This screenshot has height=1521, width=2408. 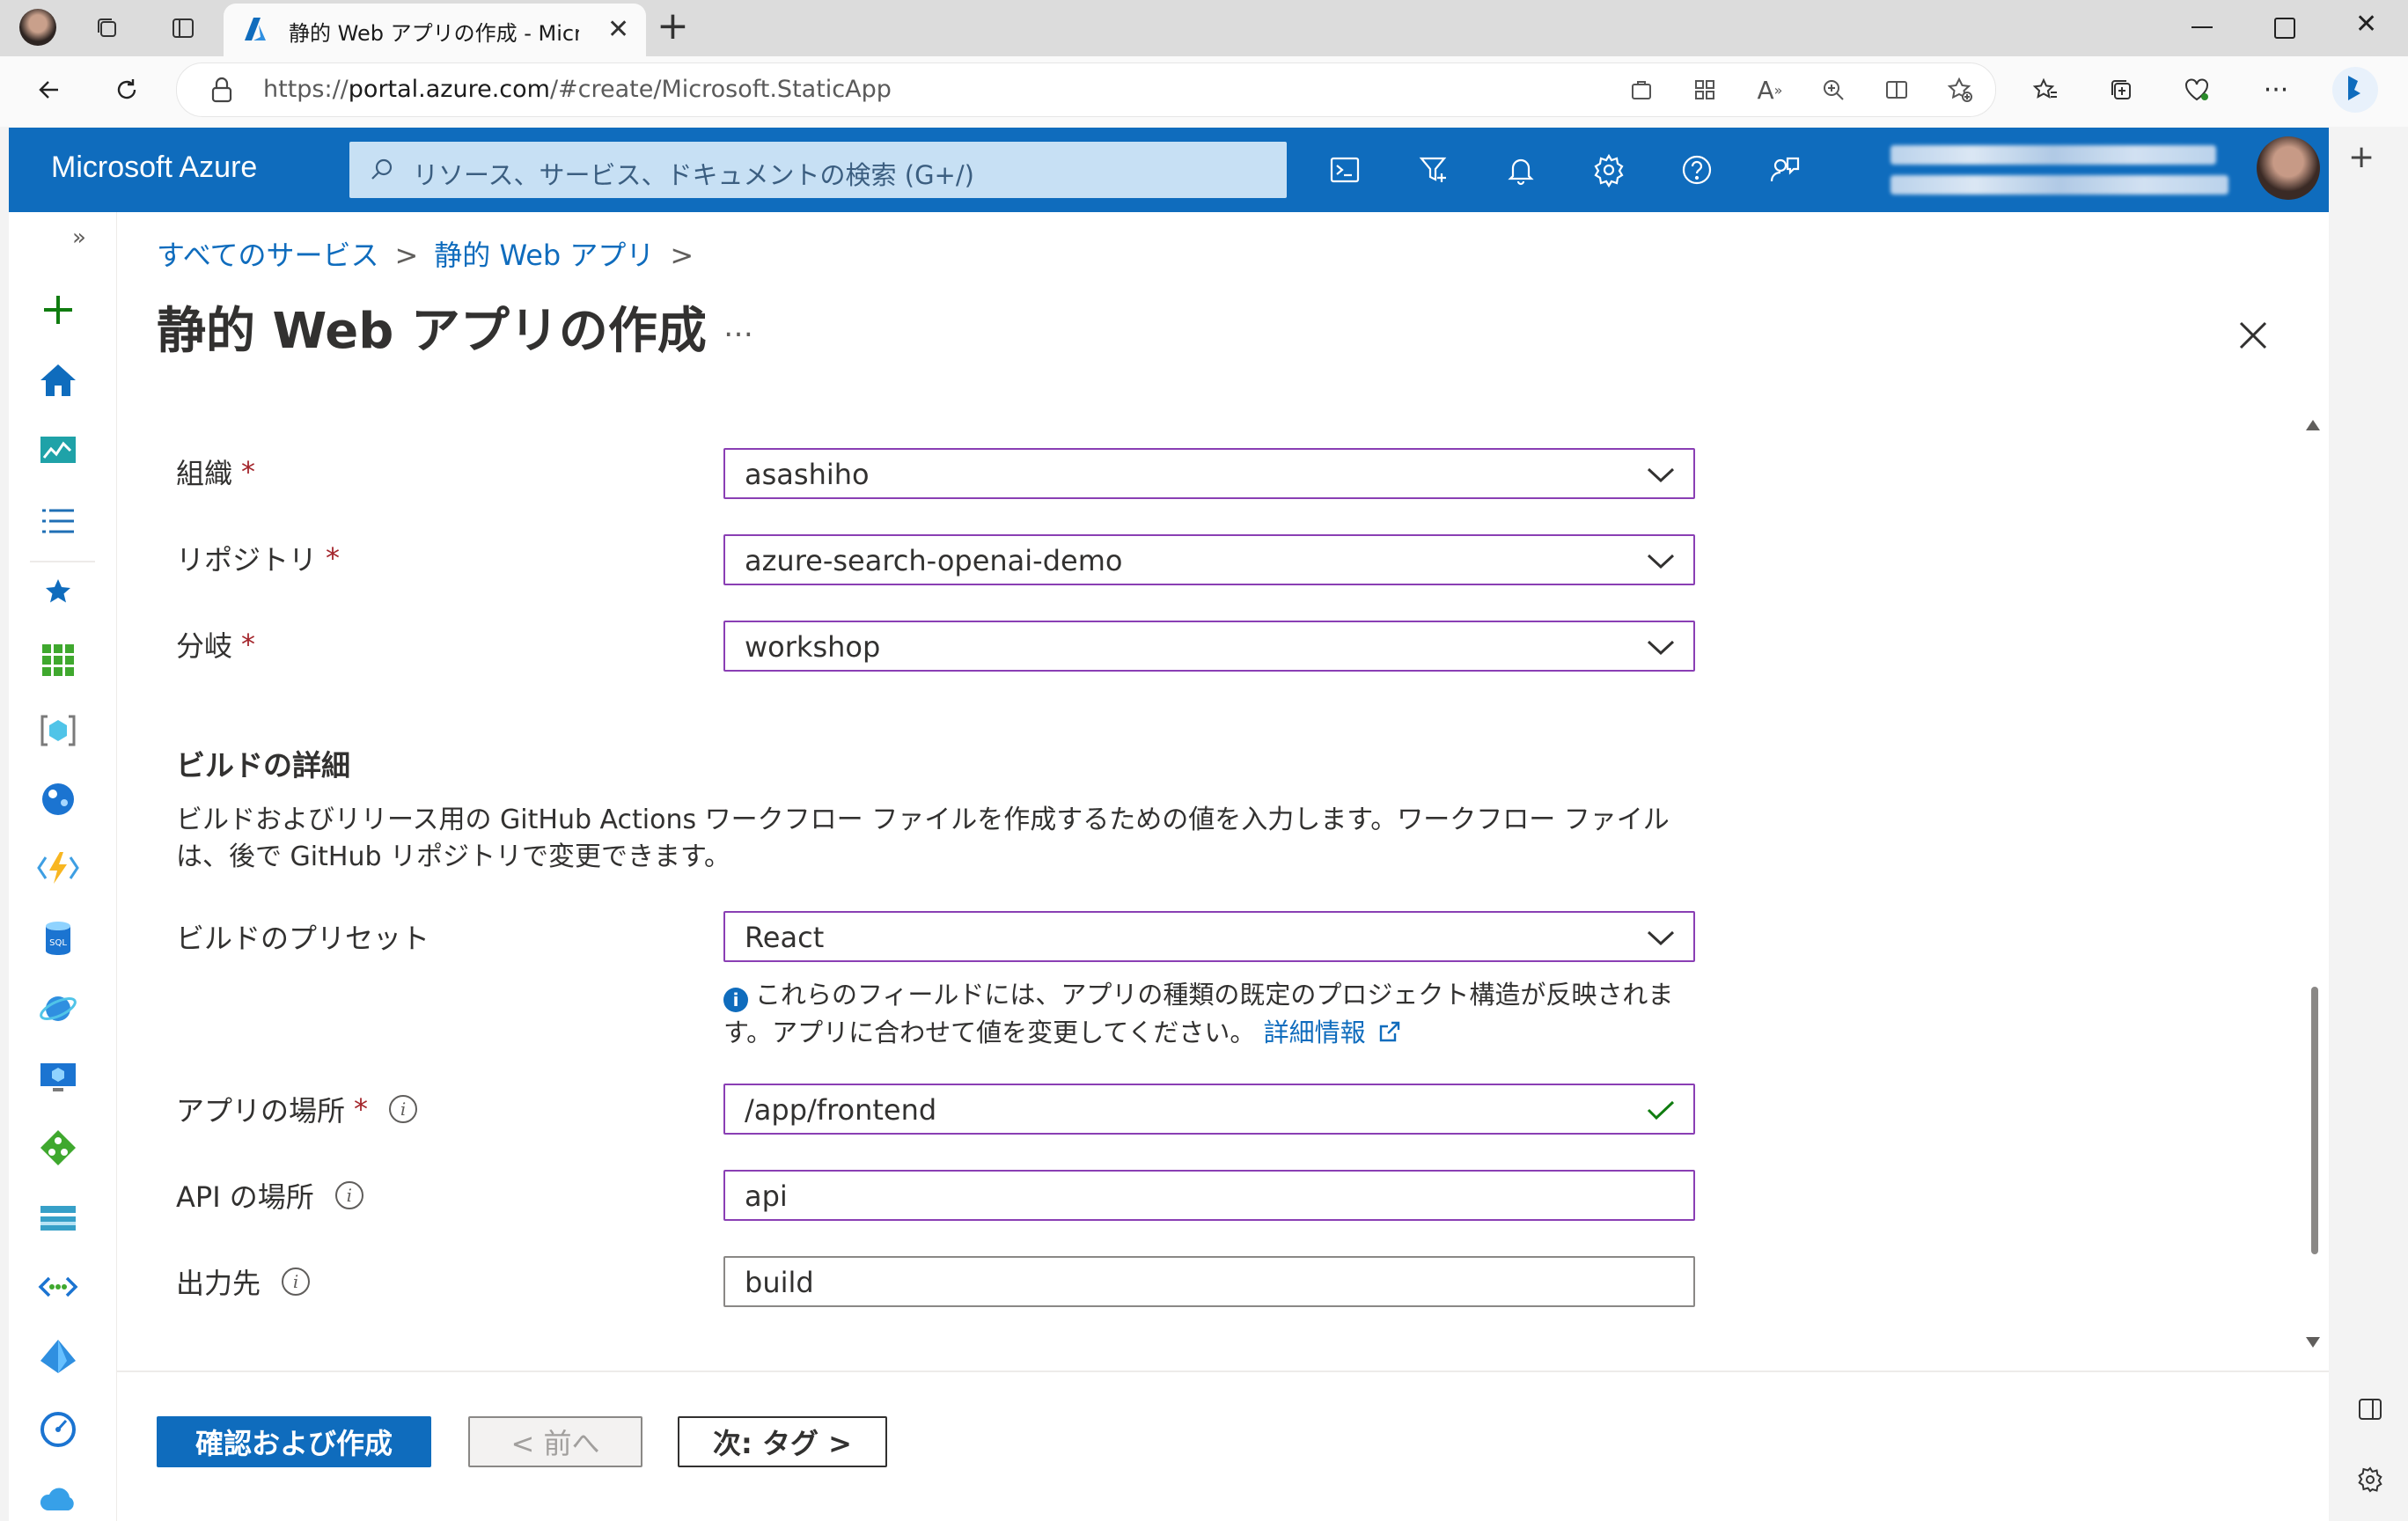 I want to click on valid-checkmark-icon, so click(x=1661, y=1111).